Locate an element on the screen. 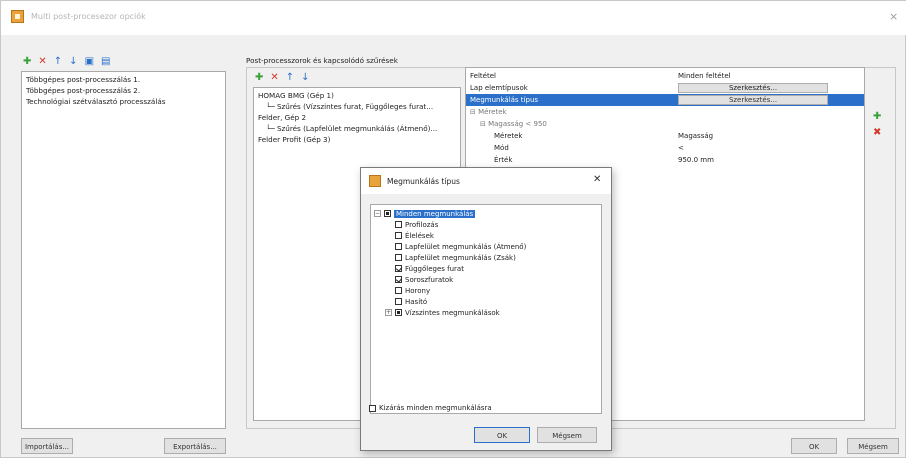 This screenshot has height=458, width=906. exclude-all-option: Kizárás minden megmunkálásra is located at coordinates (430, 408).